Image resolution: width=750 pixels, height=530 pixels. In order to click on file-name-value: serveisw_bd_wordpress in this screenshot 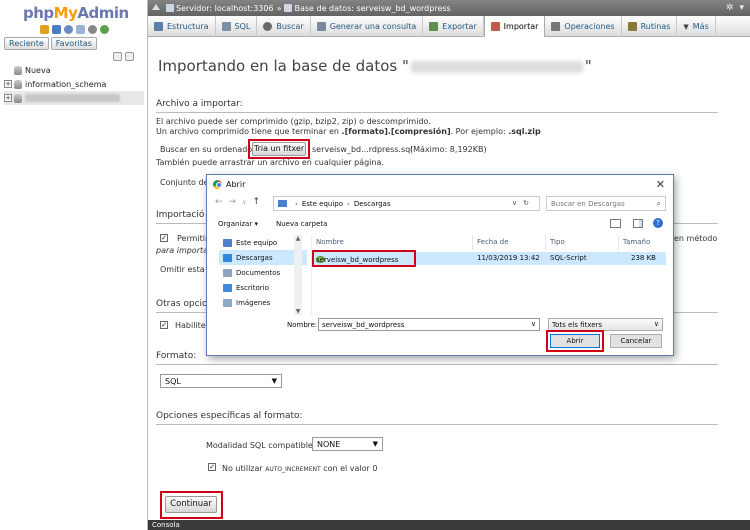, I will do `click(363, 325)`.